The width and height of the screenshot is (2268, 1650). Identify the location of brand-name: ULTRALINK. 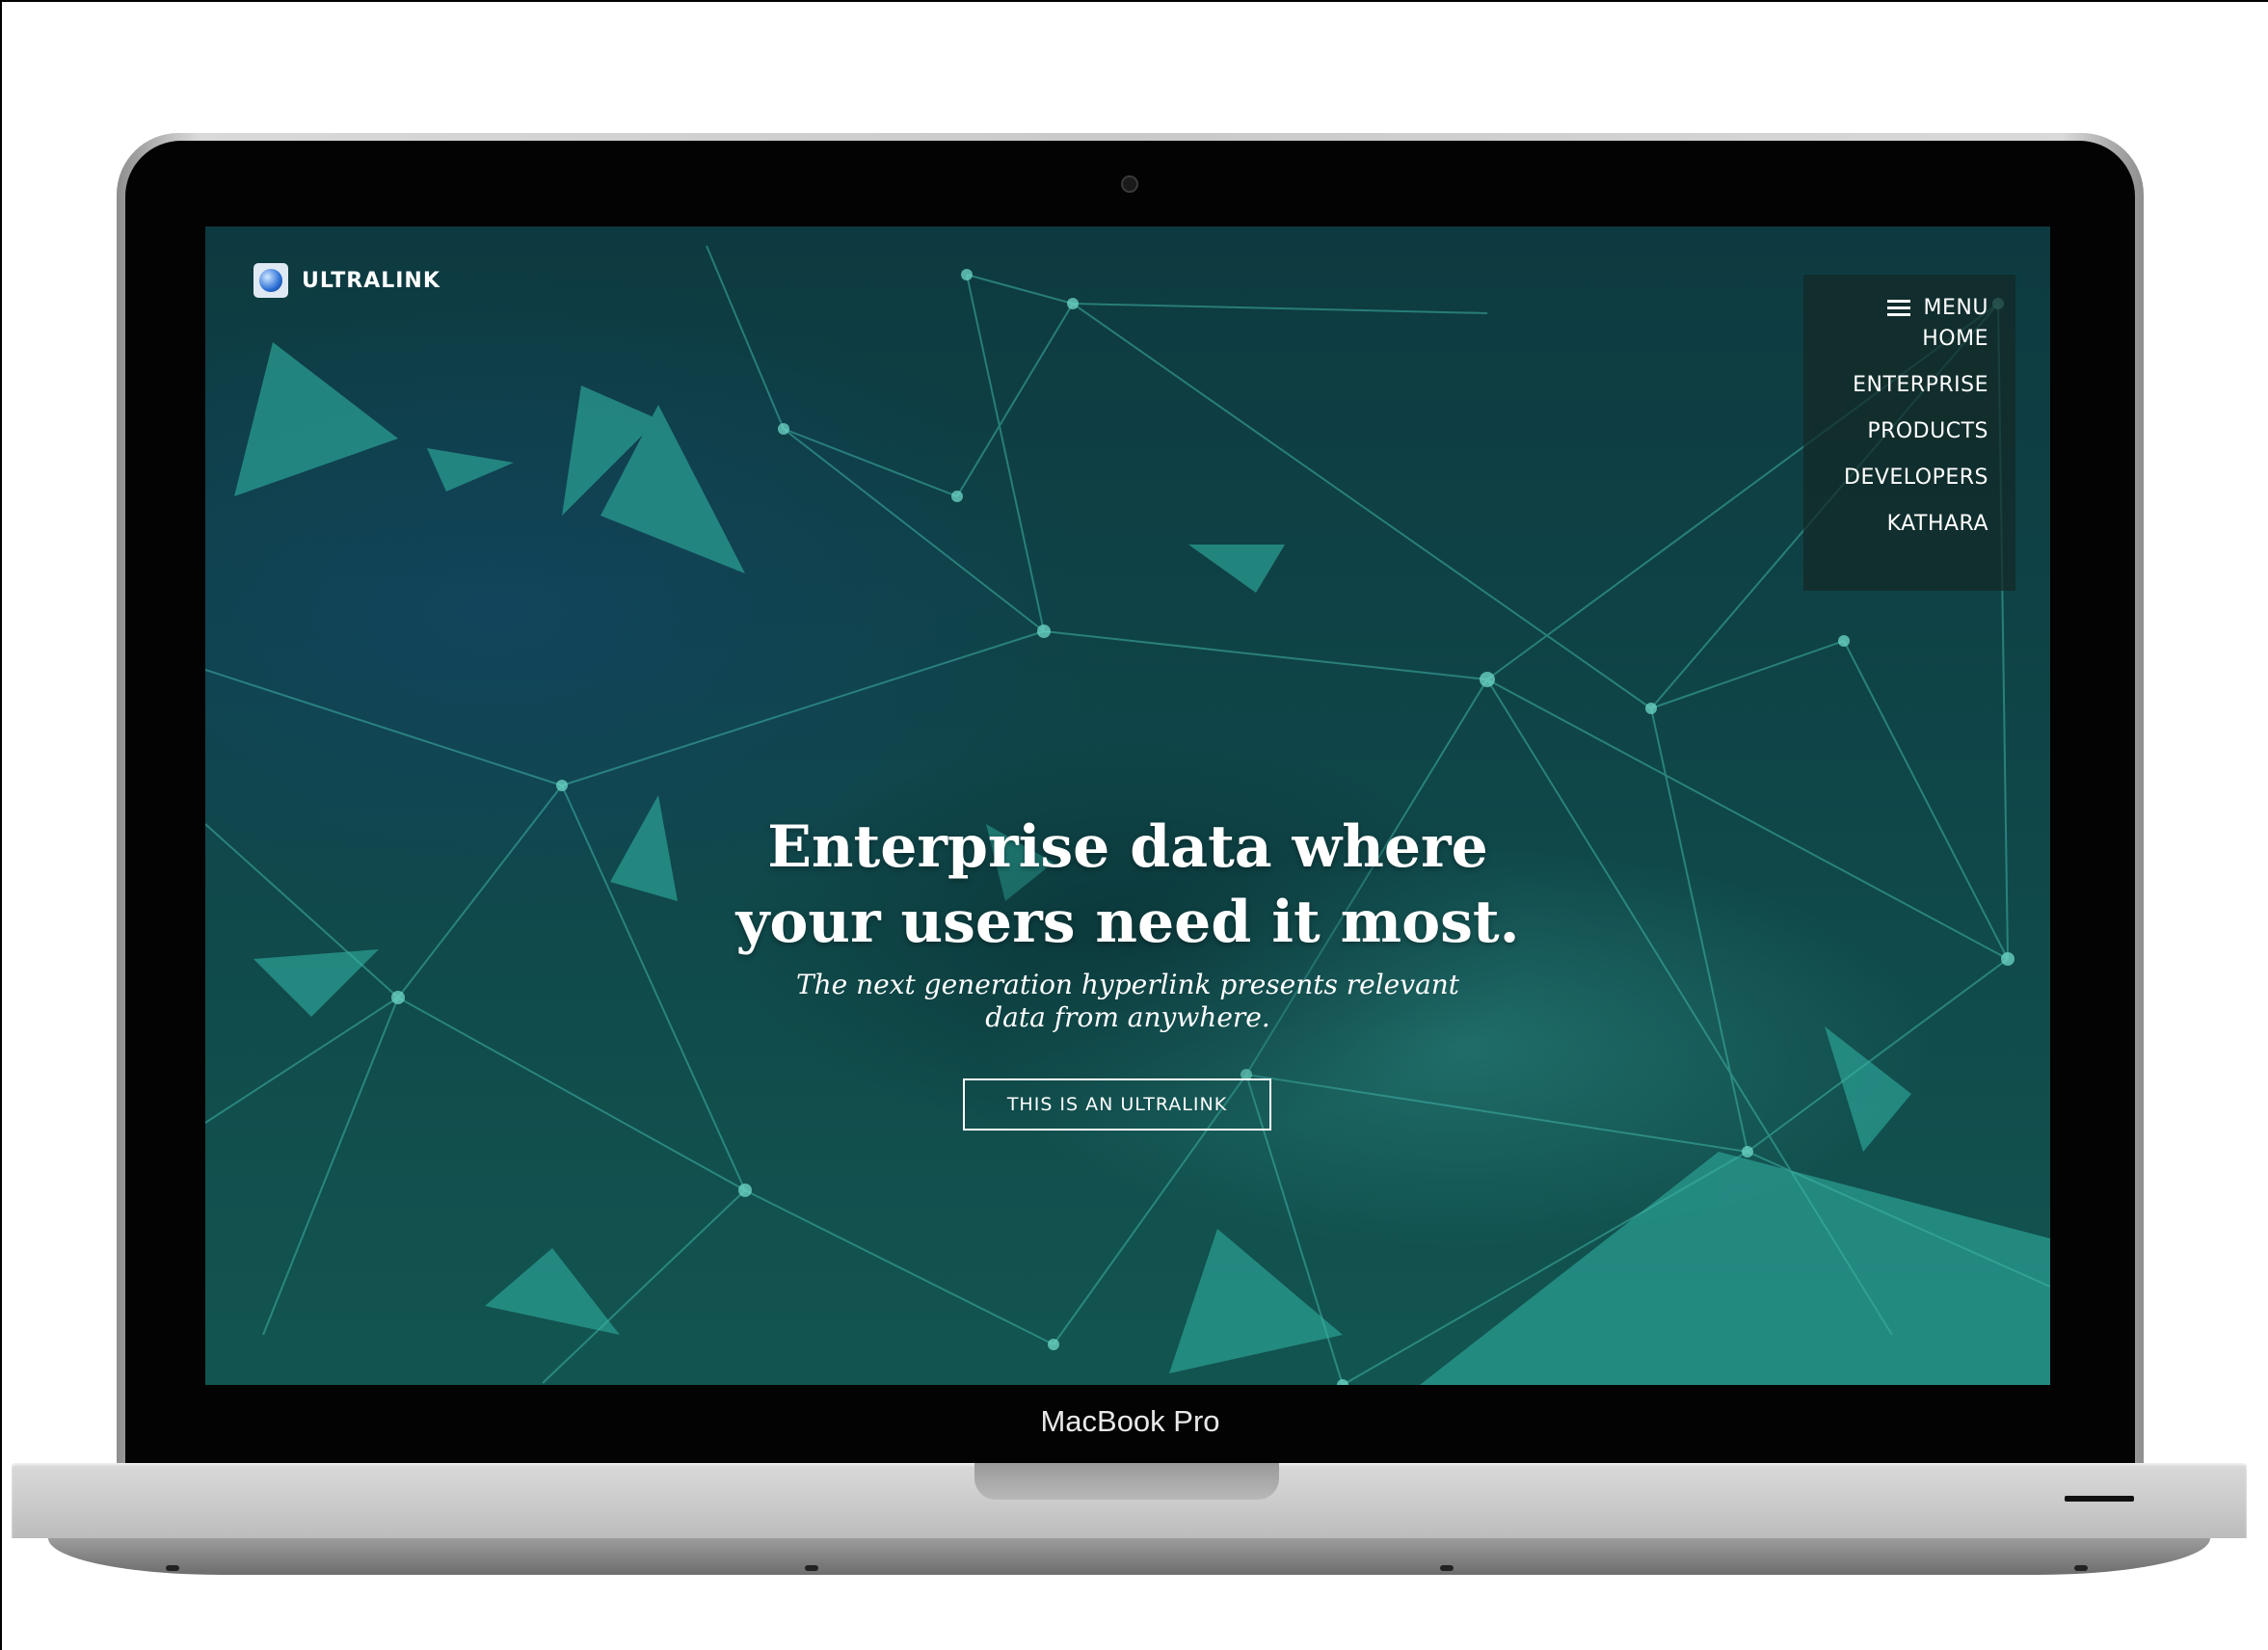
(371, 280).